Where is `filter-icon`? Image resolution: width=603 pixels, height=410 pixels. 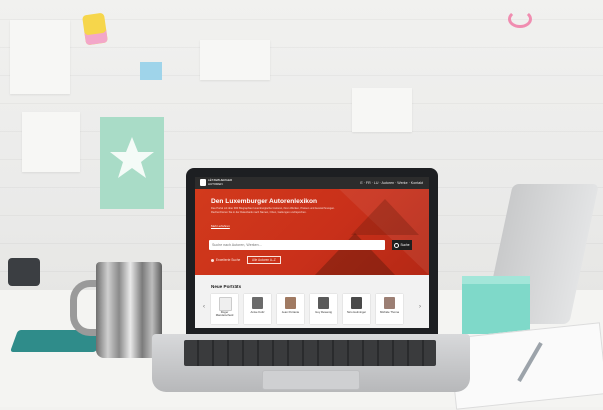
filter-icon is located at coordinates (212, 260).